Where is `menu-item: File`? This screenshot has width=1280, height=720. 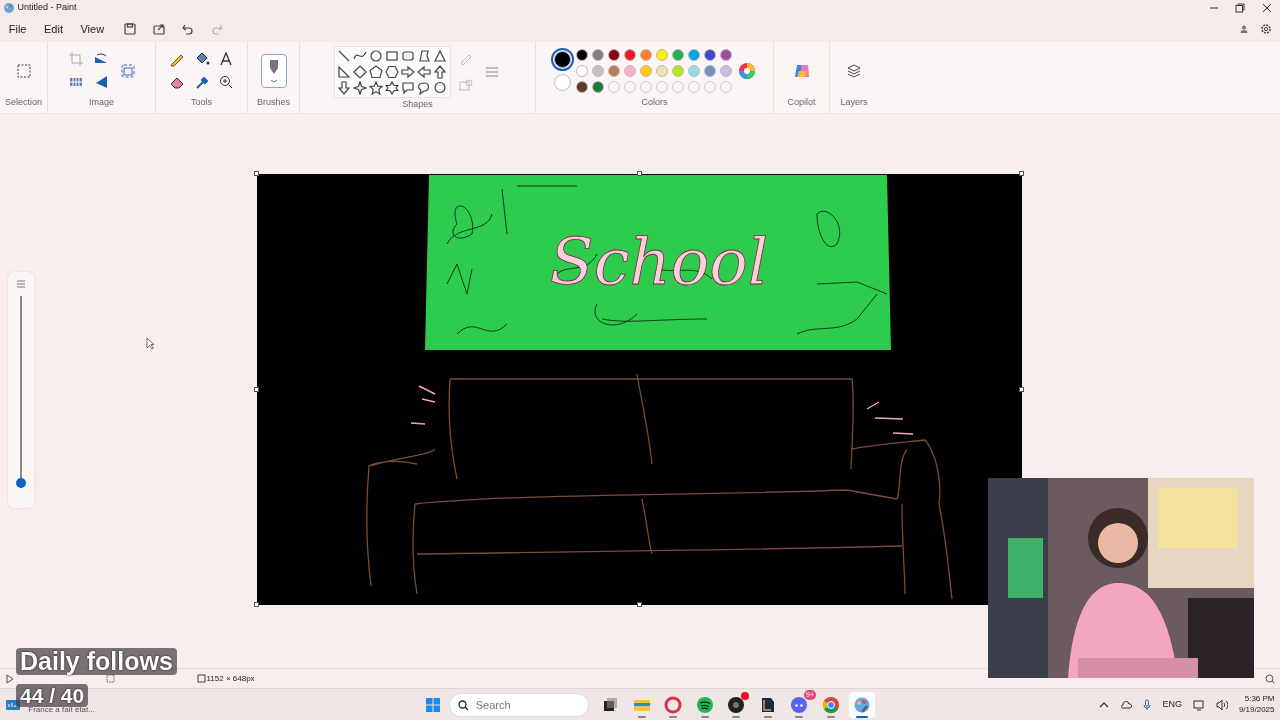
menu-item: File is located at coordinates (17, 29).